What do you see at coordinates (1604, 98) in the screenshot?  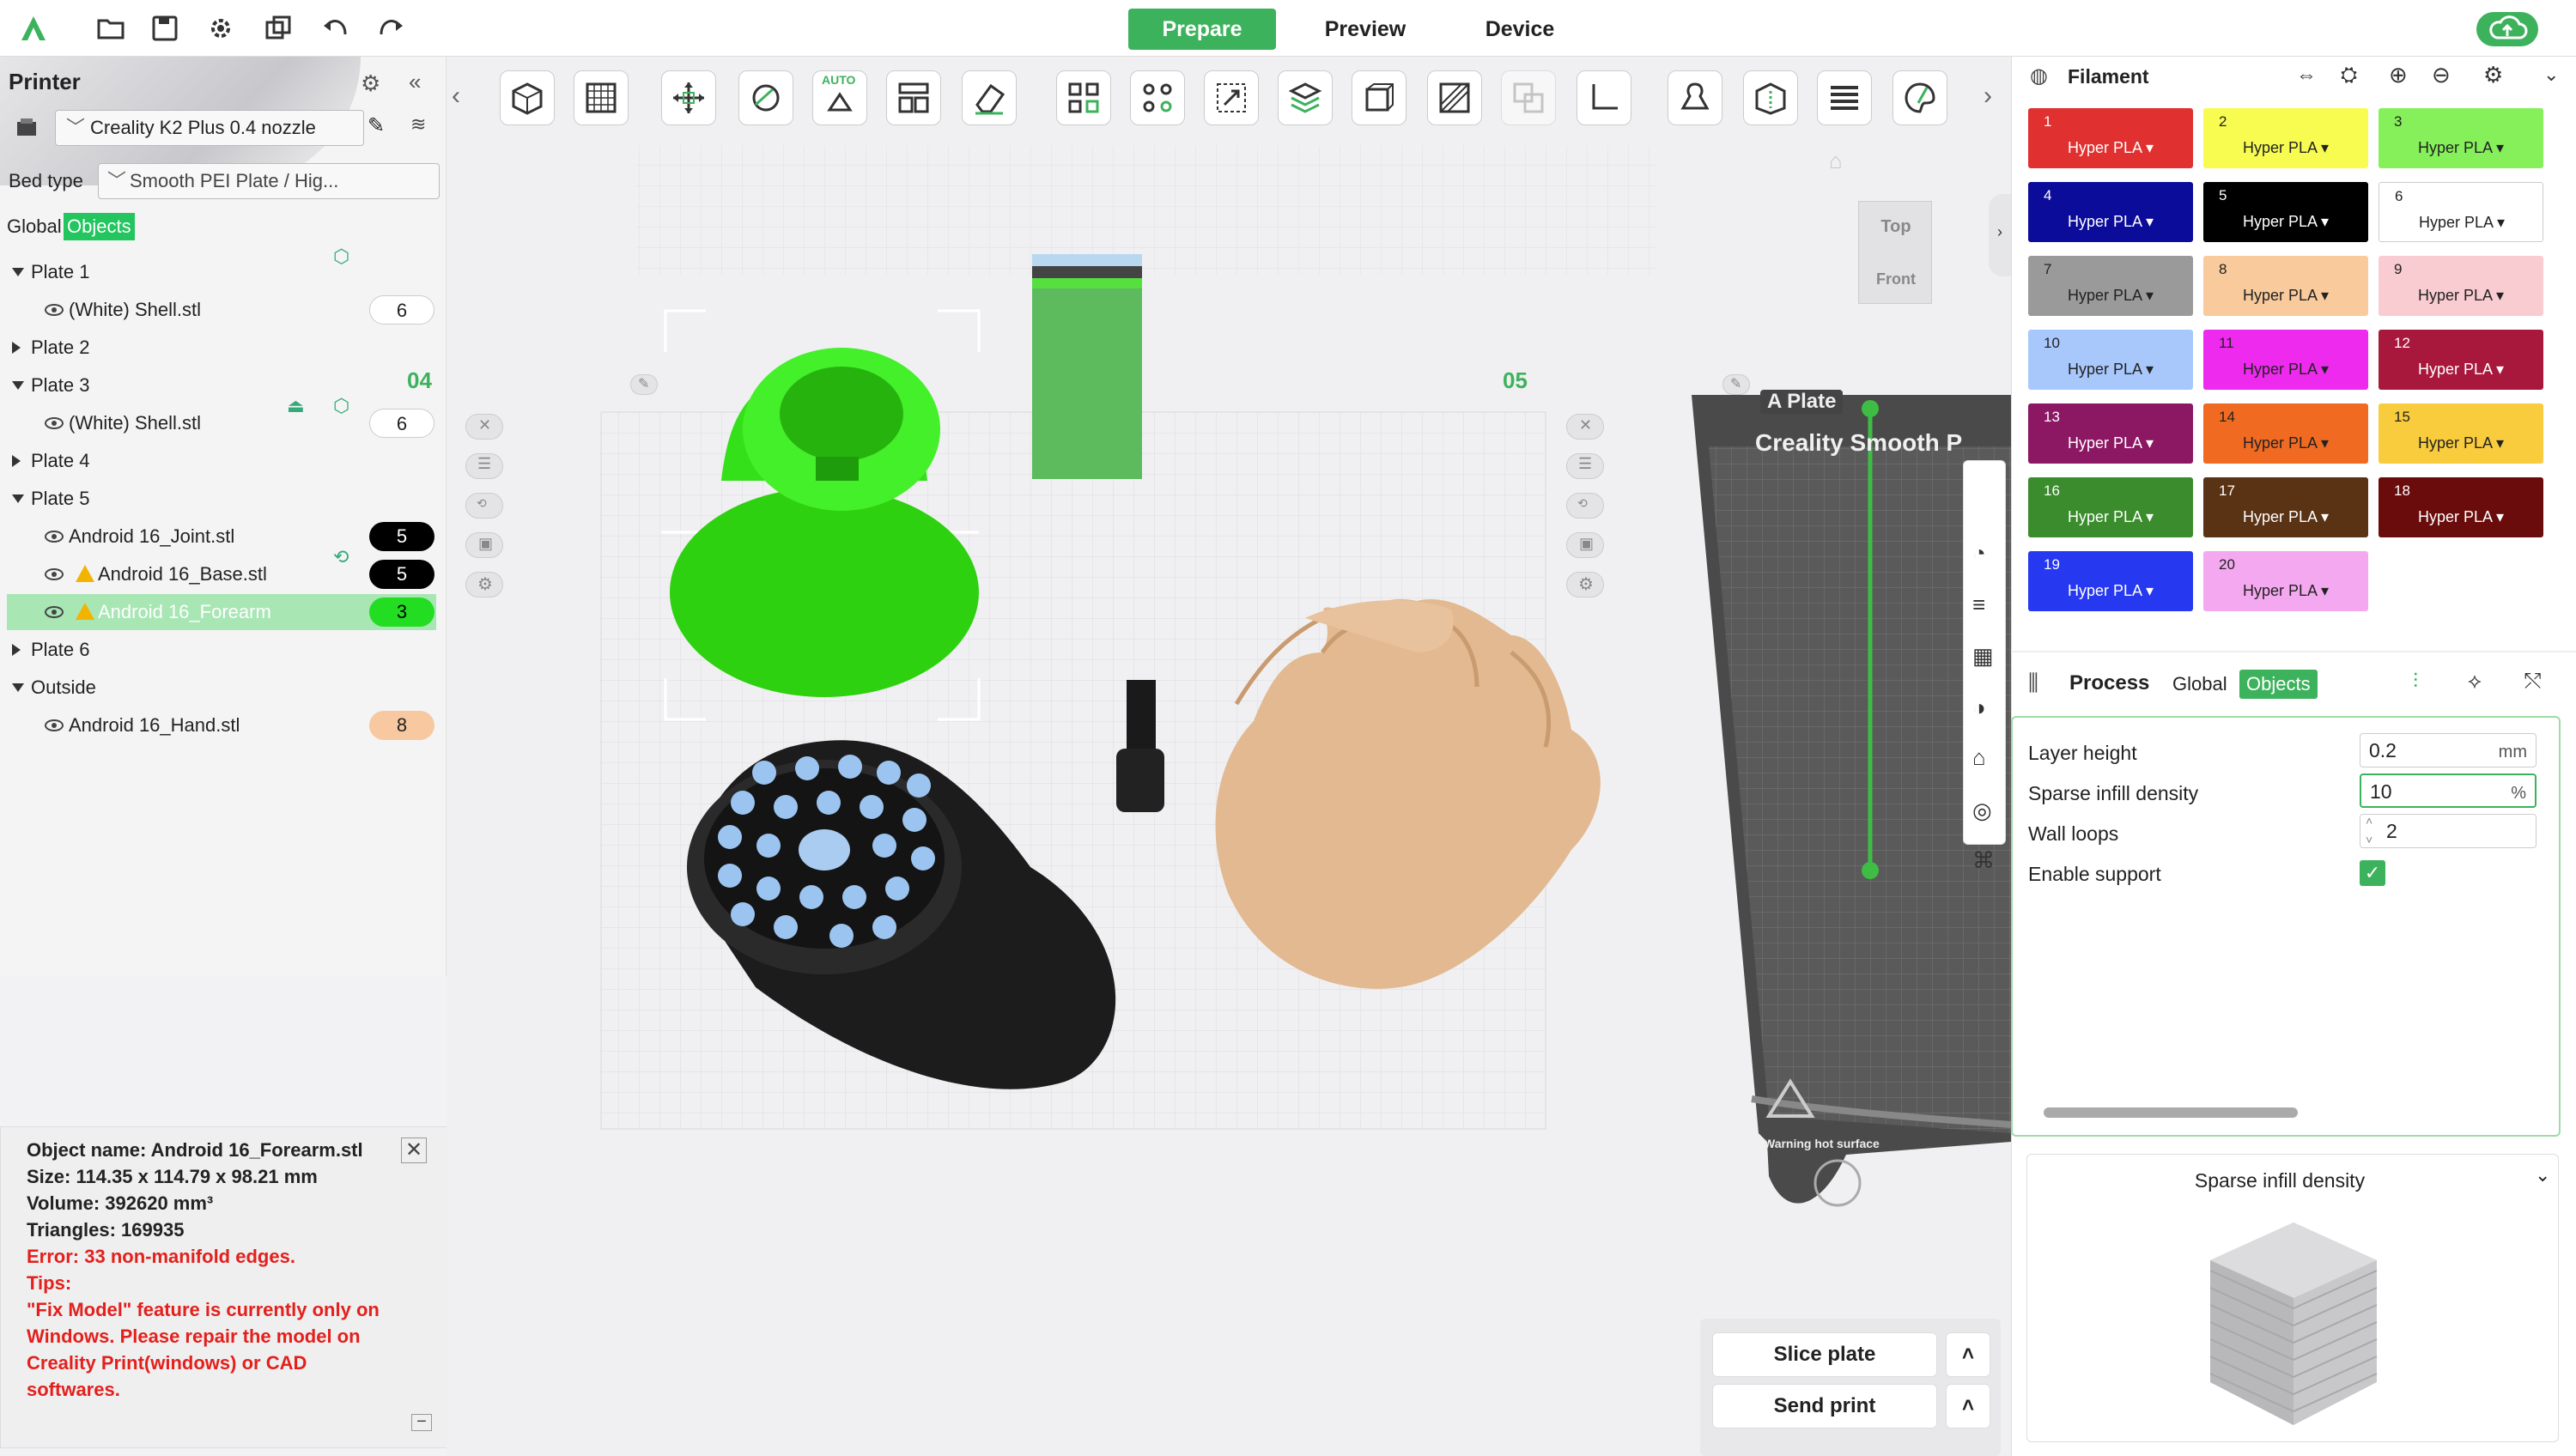 I see `measure-button` at bounding box center [1604, 98].